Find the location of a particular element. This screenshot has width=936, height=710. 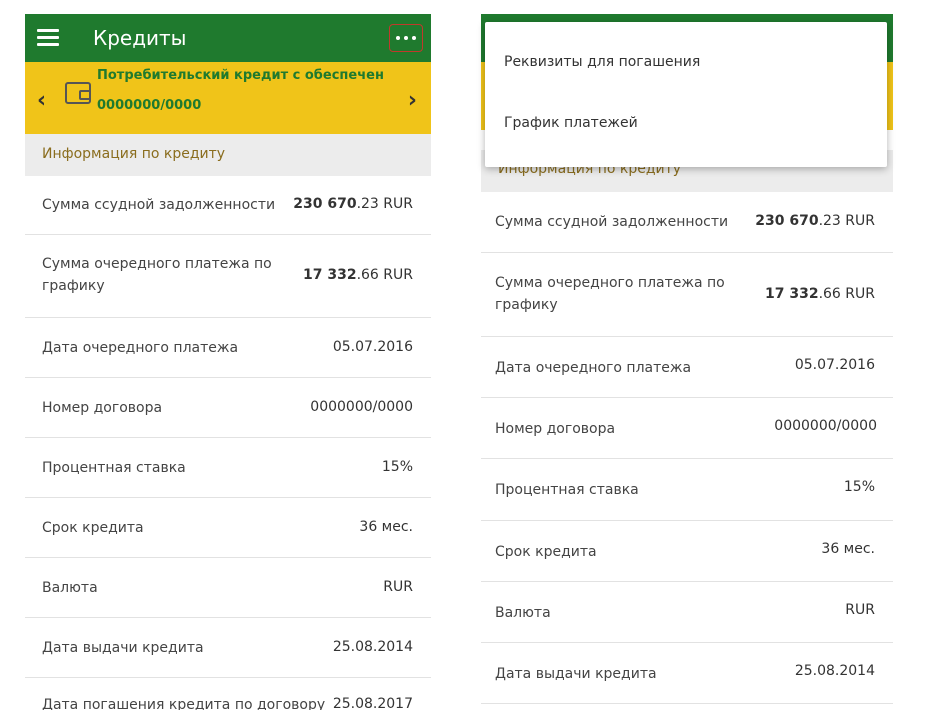

loan-number: 0000000/0000 is located at coordinates (149, 105).